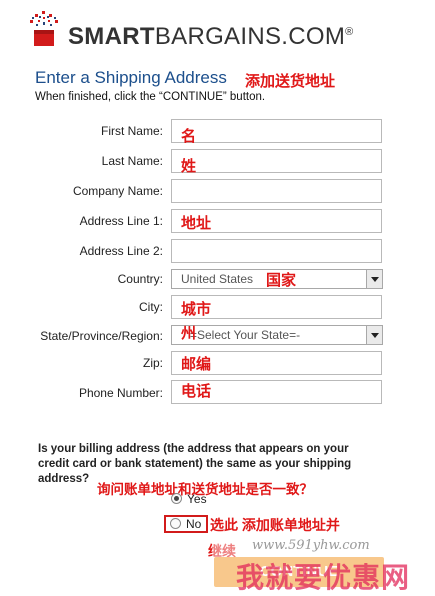  I want to click on state-select-value: =Select Your State=-, so click(245, 335).